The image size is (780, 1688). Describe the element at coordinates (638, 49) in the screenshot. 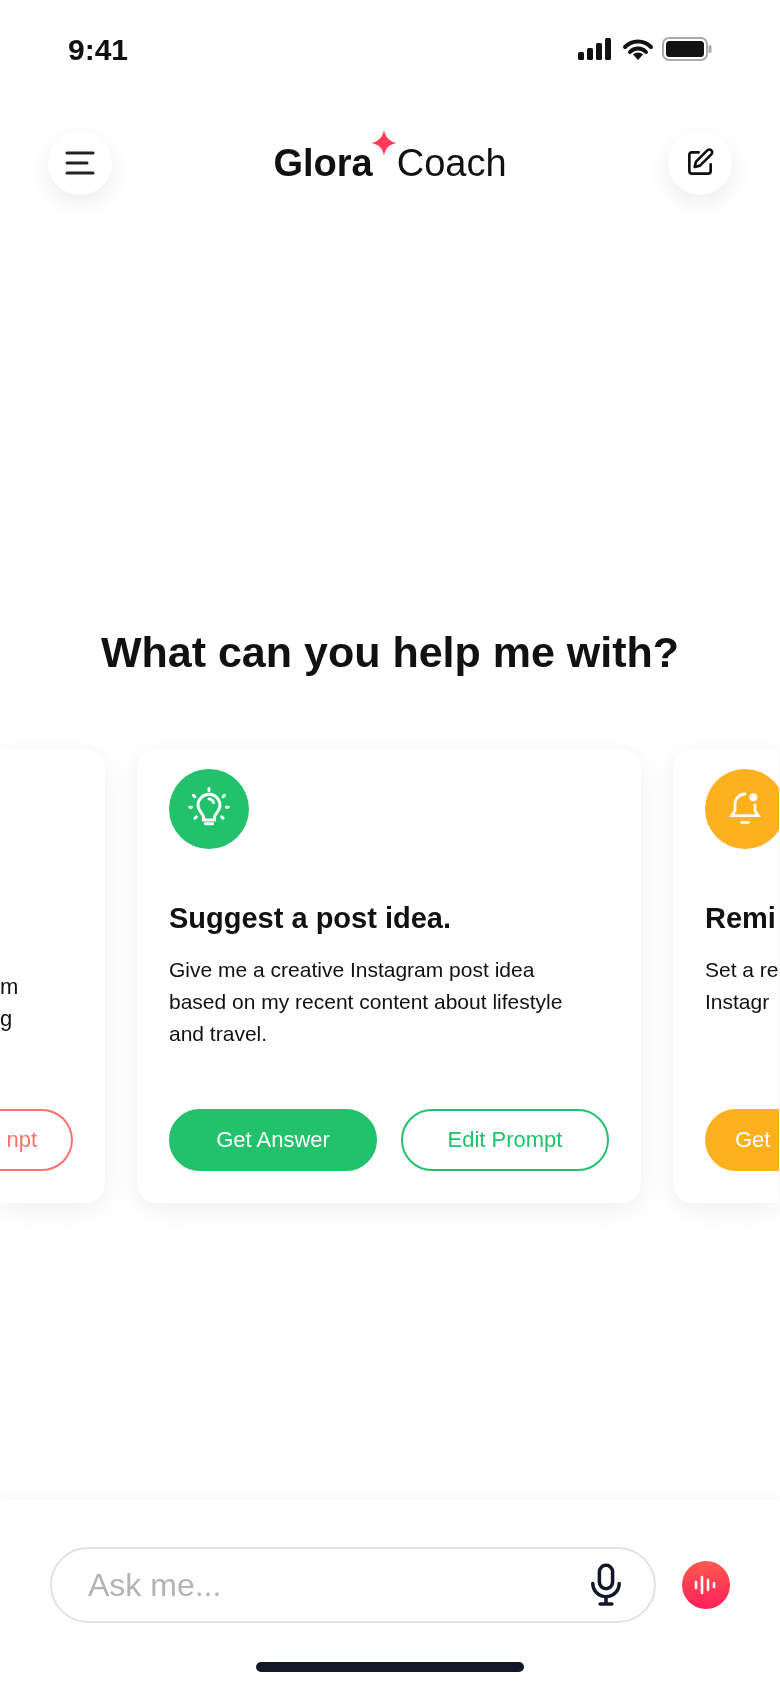

I see `wifi-icon` at that location.